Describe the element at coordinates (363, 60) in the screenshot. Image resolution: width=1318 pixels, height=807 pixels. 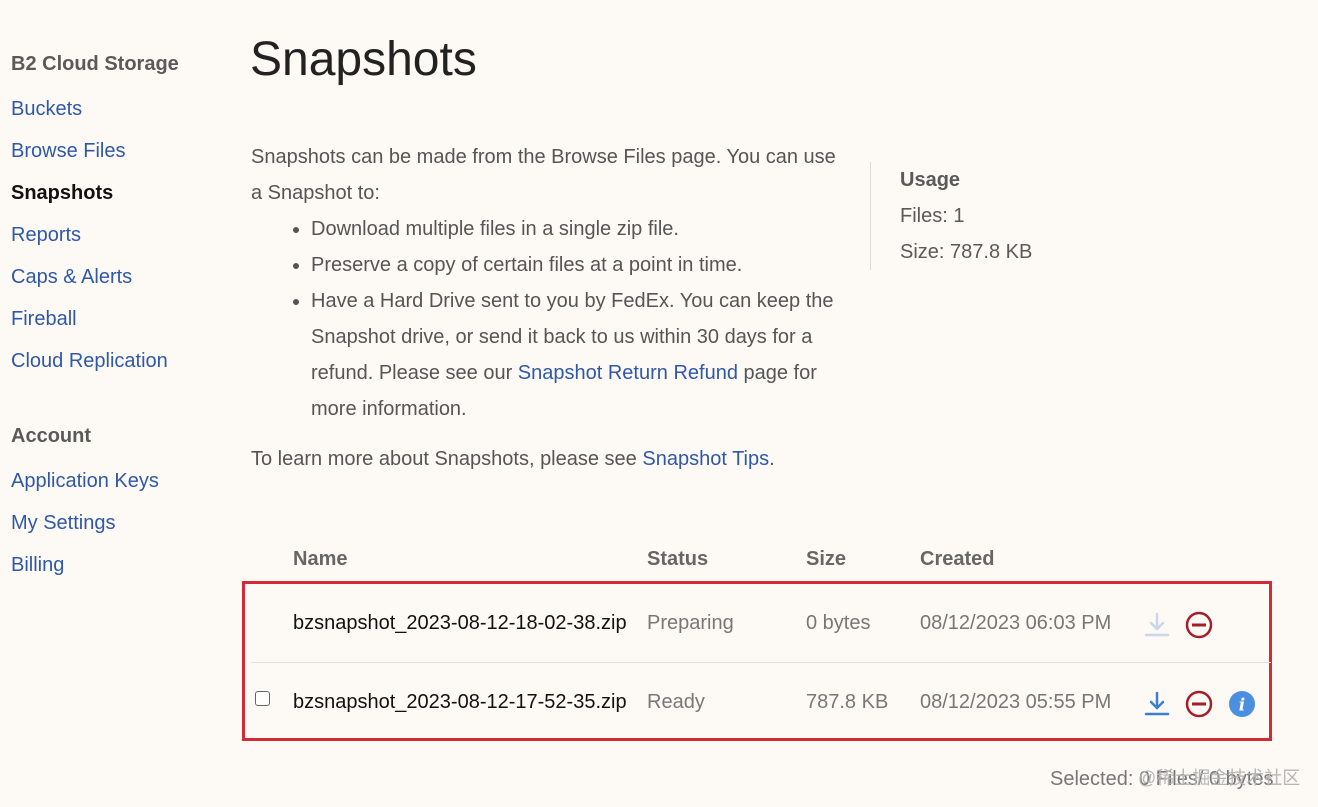
I see `page-title: Snapshots` at that location.